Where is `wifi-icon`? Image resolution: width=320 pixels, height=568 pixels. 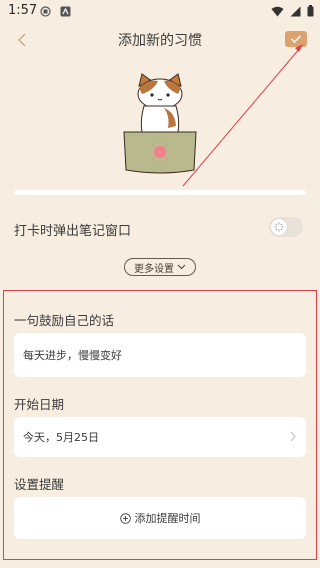 wifi-icon is located at coordinates (277, 11).